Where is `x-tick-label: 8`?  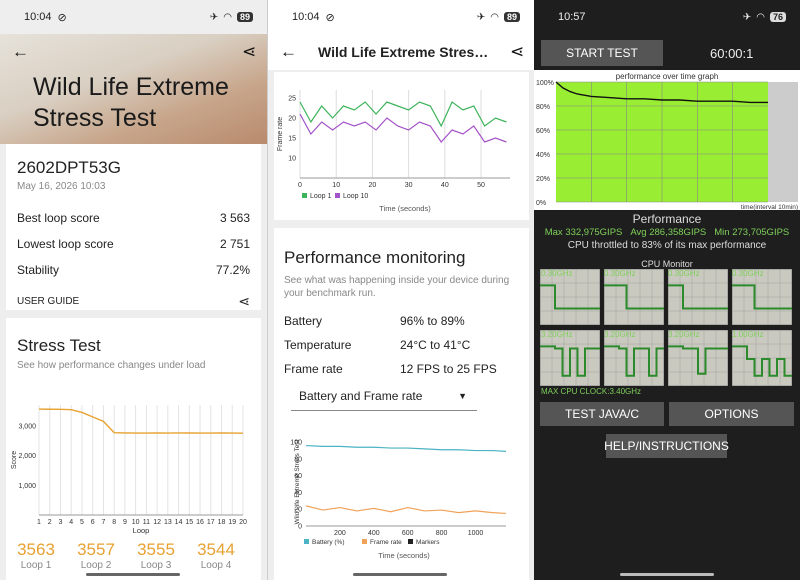 x-tick-label: 8 is located at coordinates (114, 522).